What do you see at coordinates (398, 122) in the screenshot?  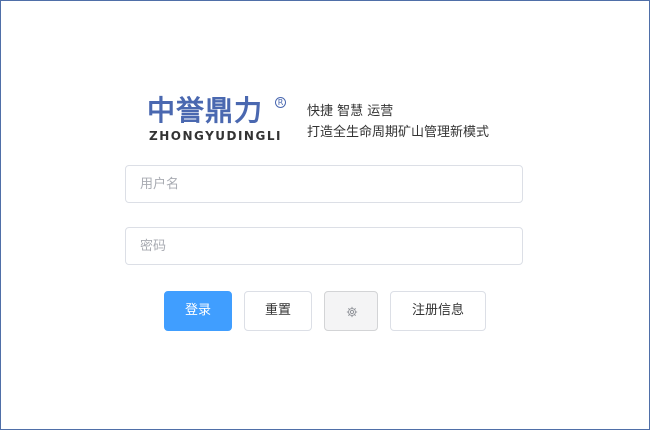 I see `tagline: 快捷 智慧 运营 打造全生命周期矿山管理新模式` at bounding box center [398, 122].